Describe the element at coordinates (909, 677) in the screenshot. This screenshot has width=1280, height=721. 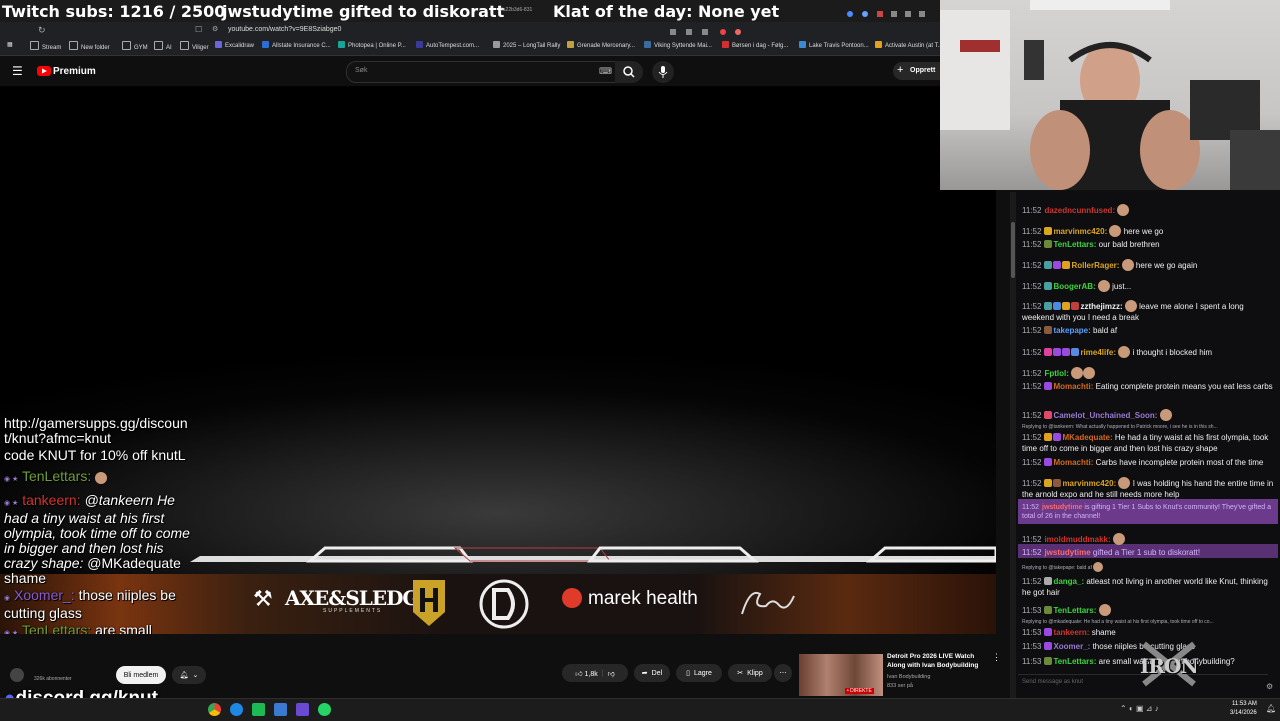
I see `next-video-channel: Ivan Bodybuilding` at that location.